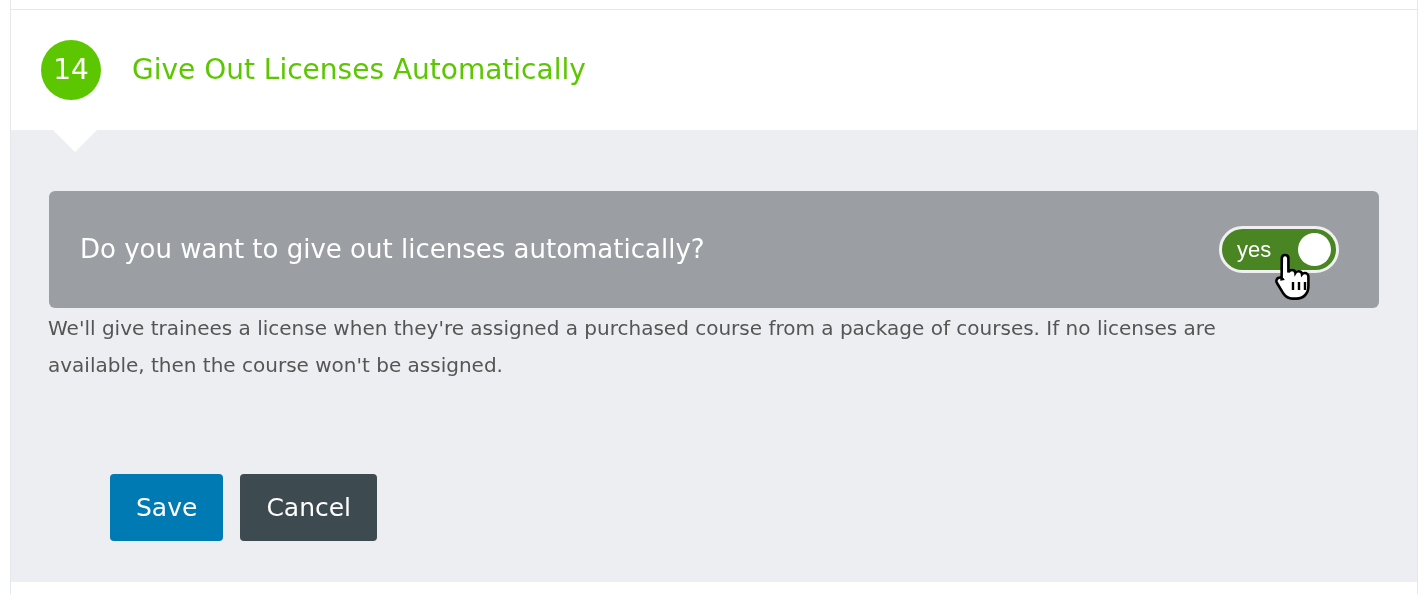  What do you see at coordinates (392, 249) in the screenshot?
I see `question-text: Do you want to give out licenses automatically?` at bounding box center [392, 249].